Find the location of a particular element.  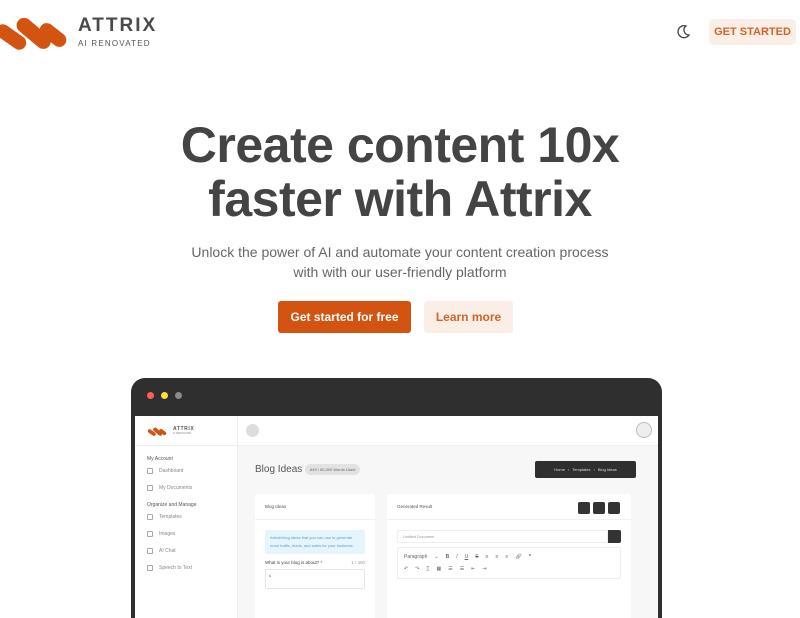

minimize-dot-icon is located at coordinates (164, 395).